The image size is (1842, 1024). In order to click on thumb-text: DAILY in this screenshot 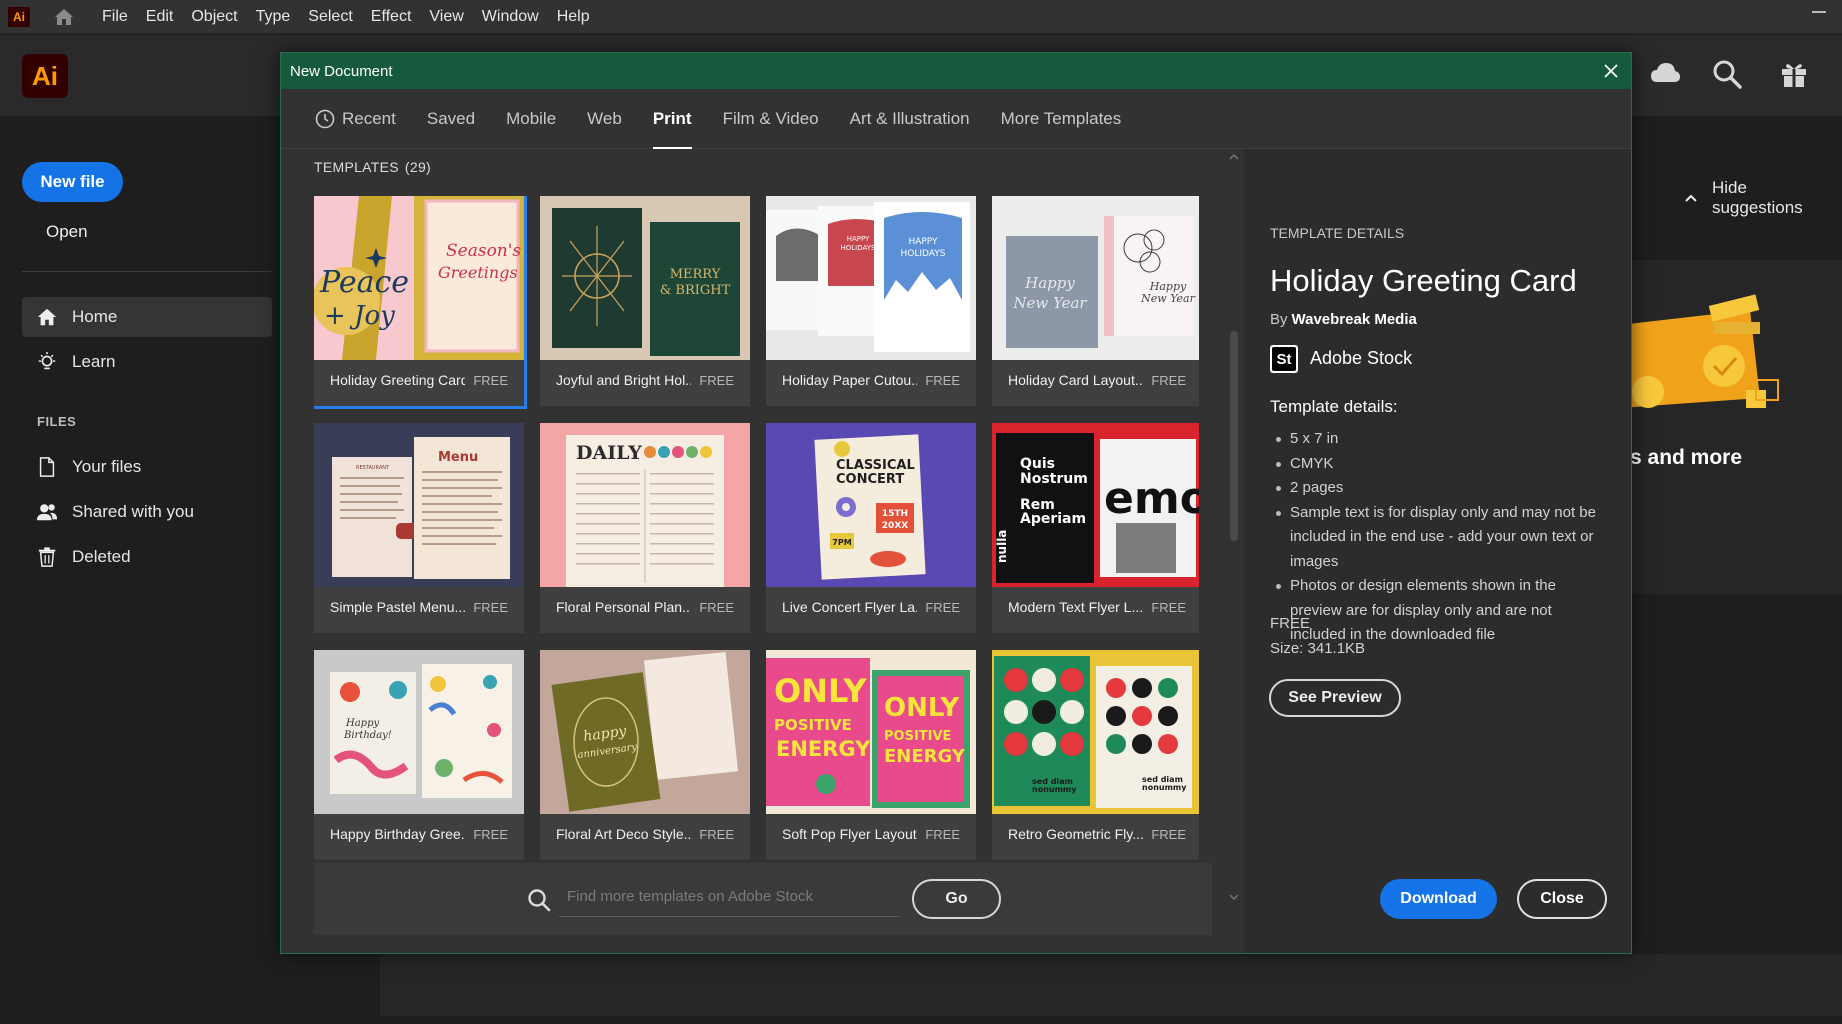, I will do `click(609, 453)`.